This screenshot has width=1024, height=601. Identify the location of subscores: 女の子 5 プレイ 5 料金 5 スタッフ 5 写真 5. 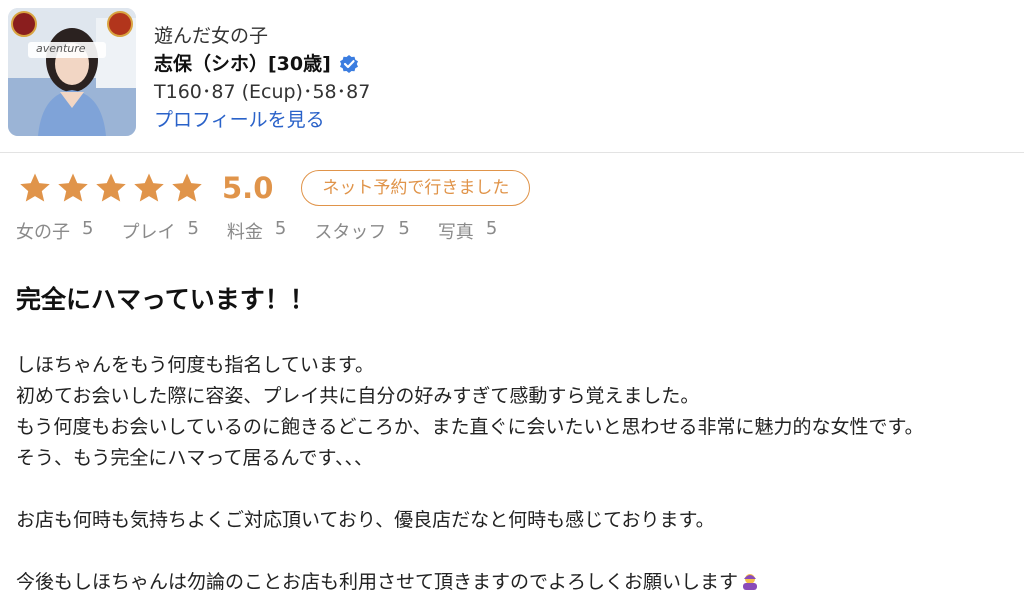
(256, 231).